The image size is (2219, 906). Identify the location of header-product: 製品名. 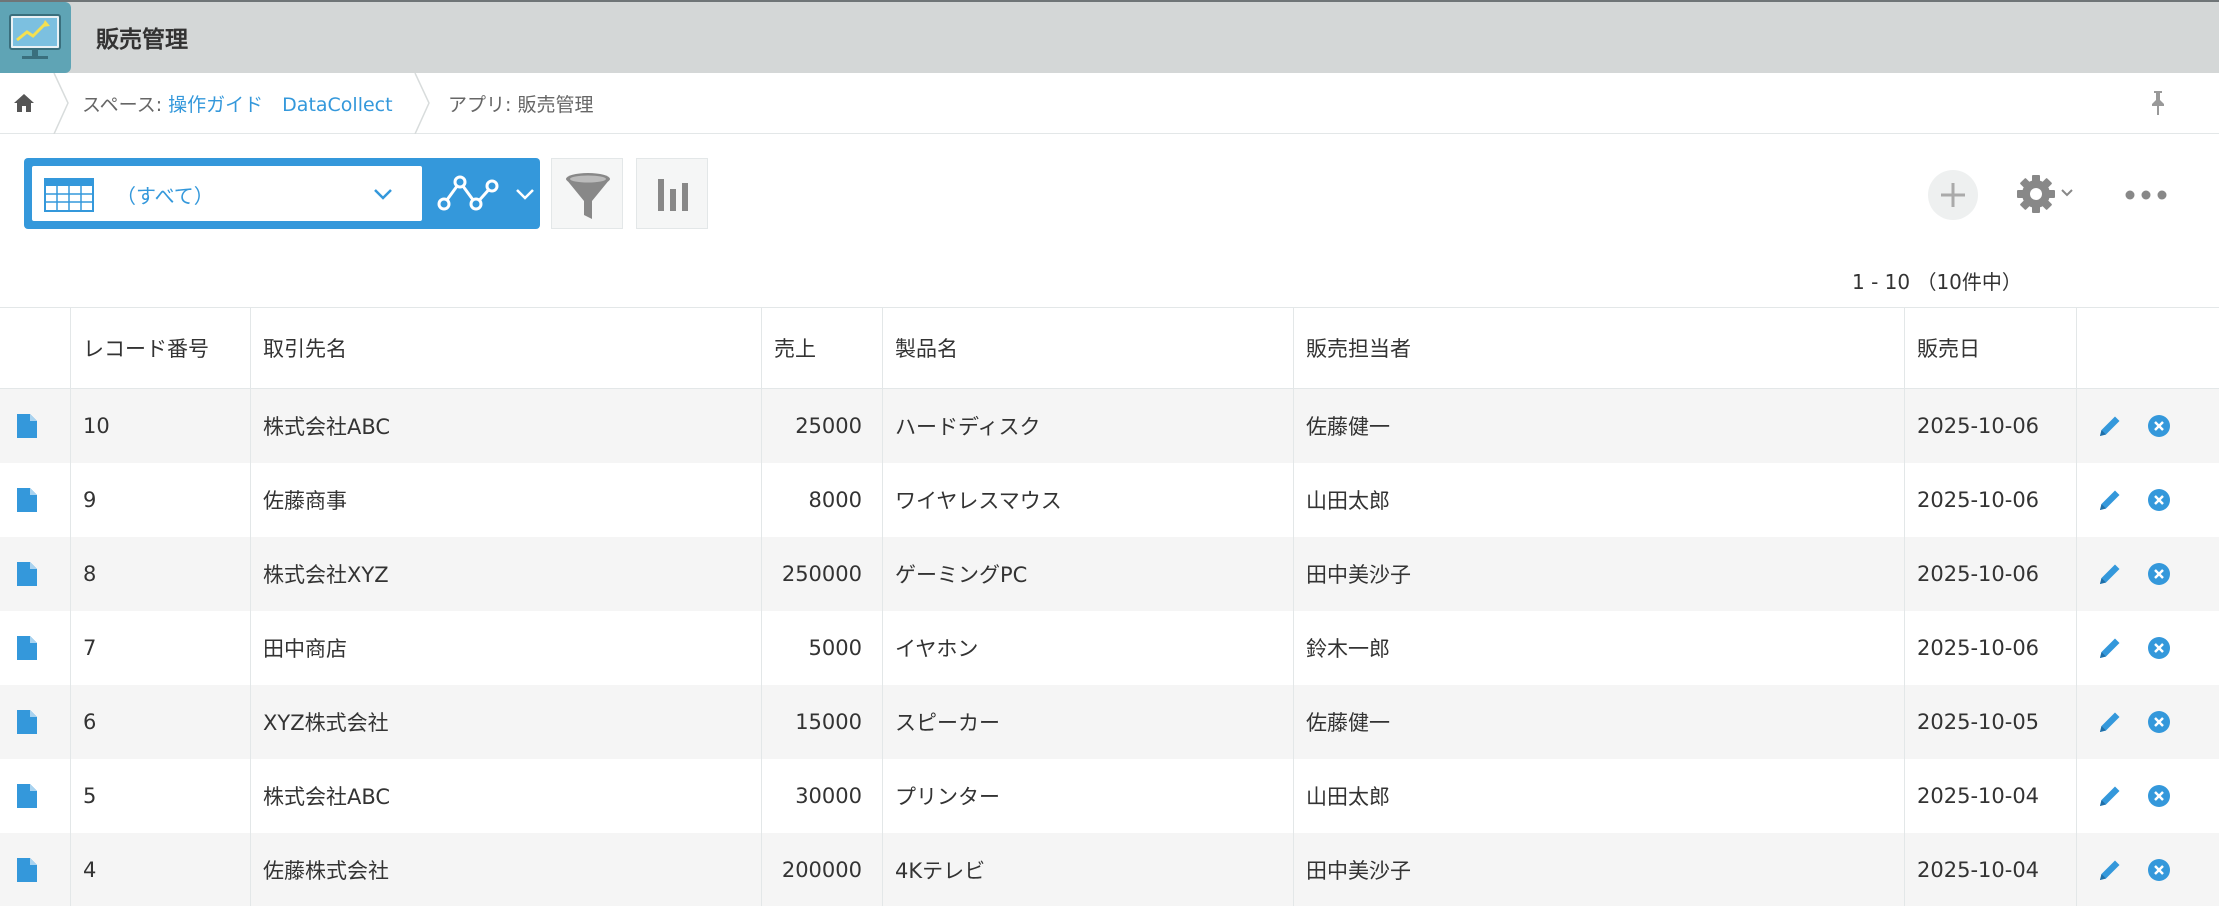
(1087, 348).